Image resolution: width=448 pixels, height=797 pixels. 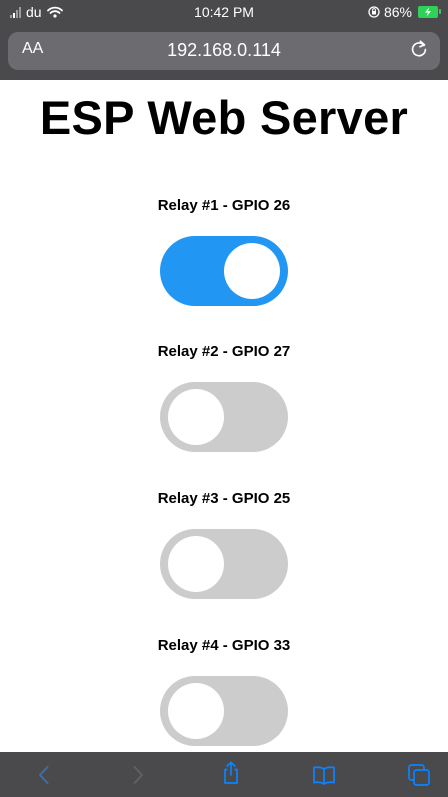 What do you see at coordinates (224, 498) in the screenshot?
I see `relay-label: Relay #3 - GPIO 25` at bounding box center [224, 498].